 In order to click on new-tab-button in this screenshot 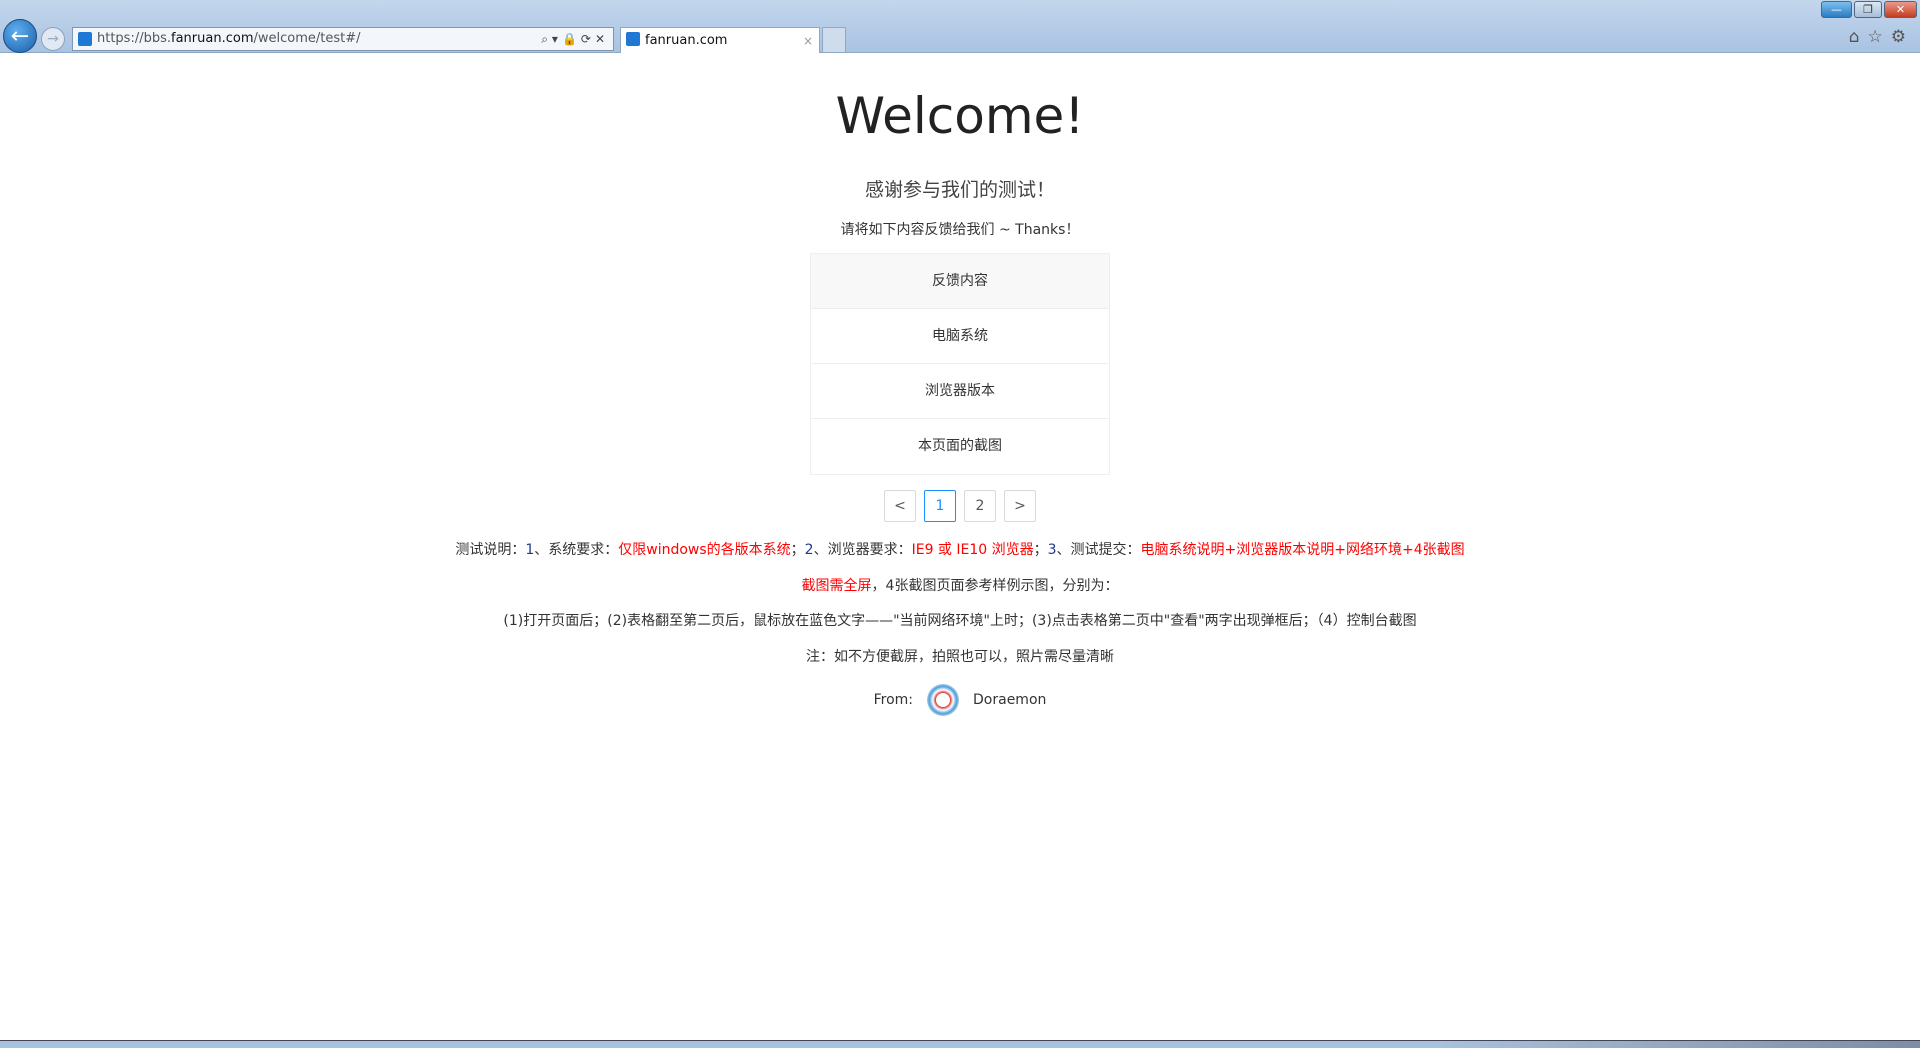, I will do `click(834, 40)`.